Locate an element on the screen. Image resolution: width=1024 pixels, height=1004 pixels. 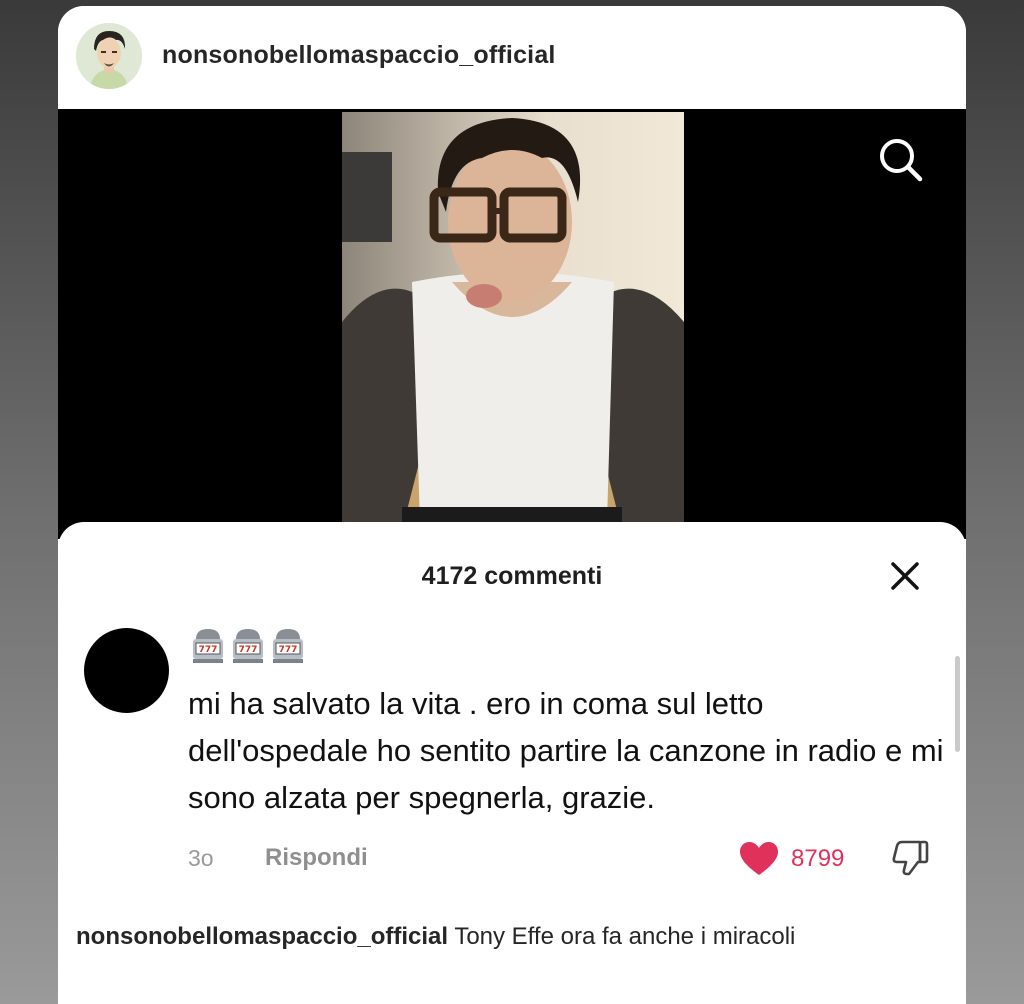
post-photo is located at coordinates (513, 321).